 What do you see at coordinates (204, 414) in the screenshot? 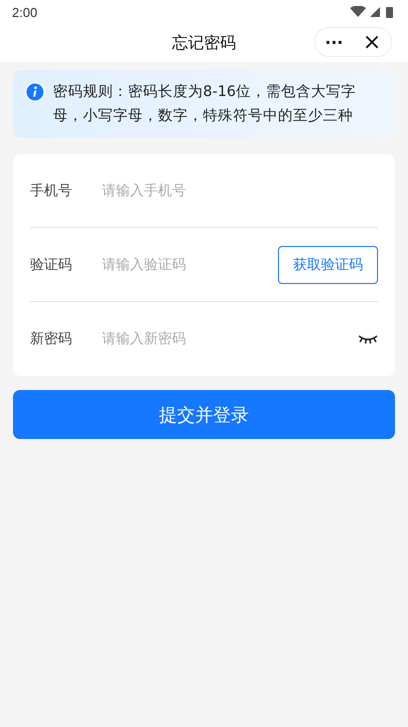
I see `submit-button: 提交并登录` at bounding box center [204, 414].